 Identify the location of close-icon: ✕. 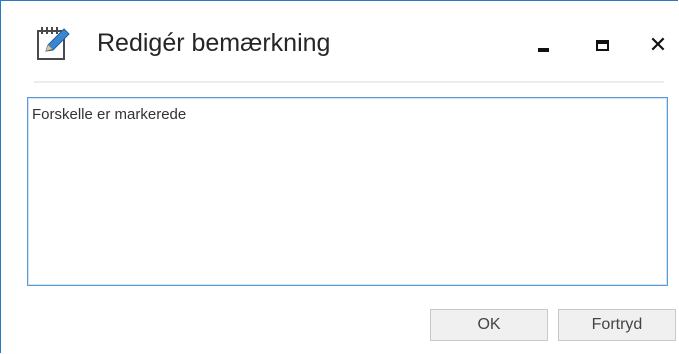
(658, 44).